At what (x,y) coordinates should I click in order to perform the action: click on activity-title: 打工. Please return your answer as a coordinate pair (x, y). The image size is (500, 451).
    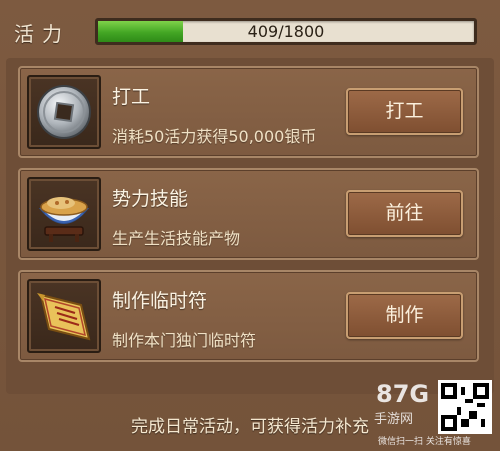
    Looking at the image, I should click on (131, 97).